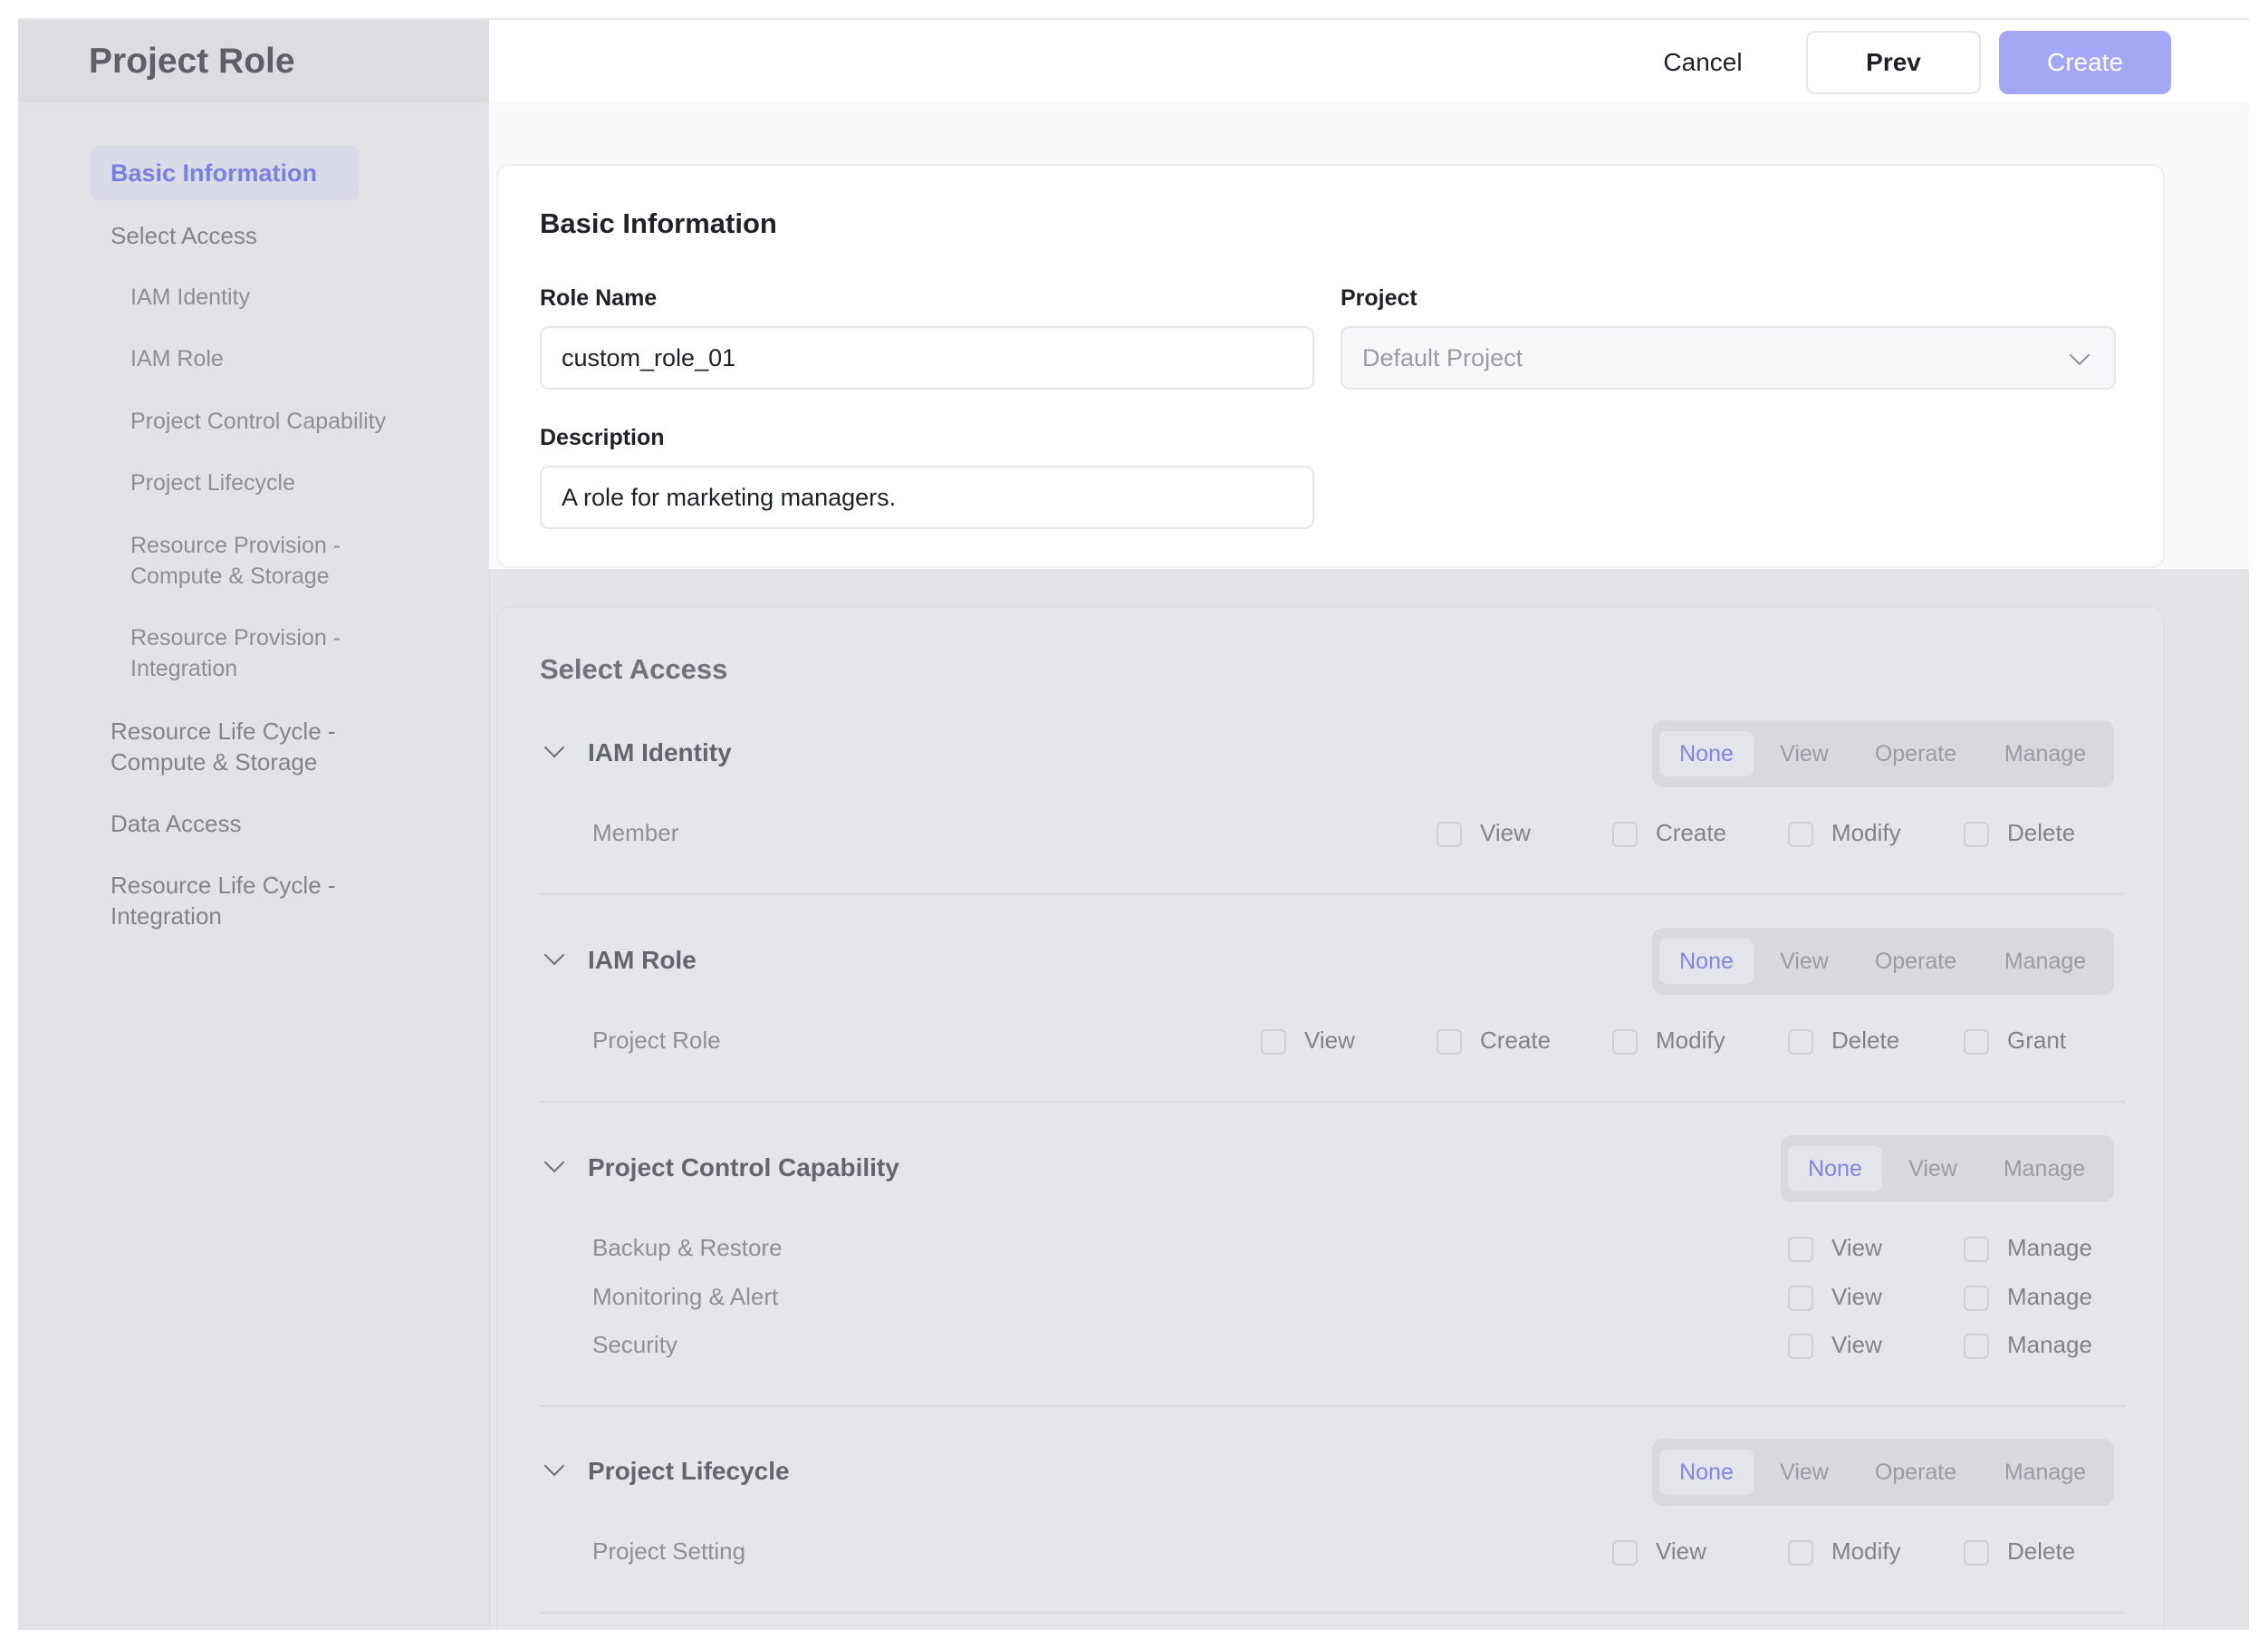 The height and width of the screenshot is (1648, 2268). What do you see at coordinates (1333, 1347) in the screenshot?
I see `permission-row: Security View Manage` at bounding box center [1333, 1347].